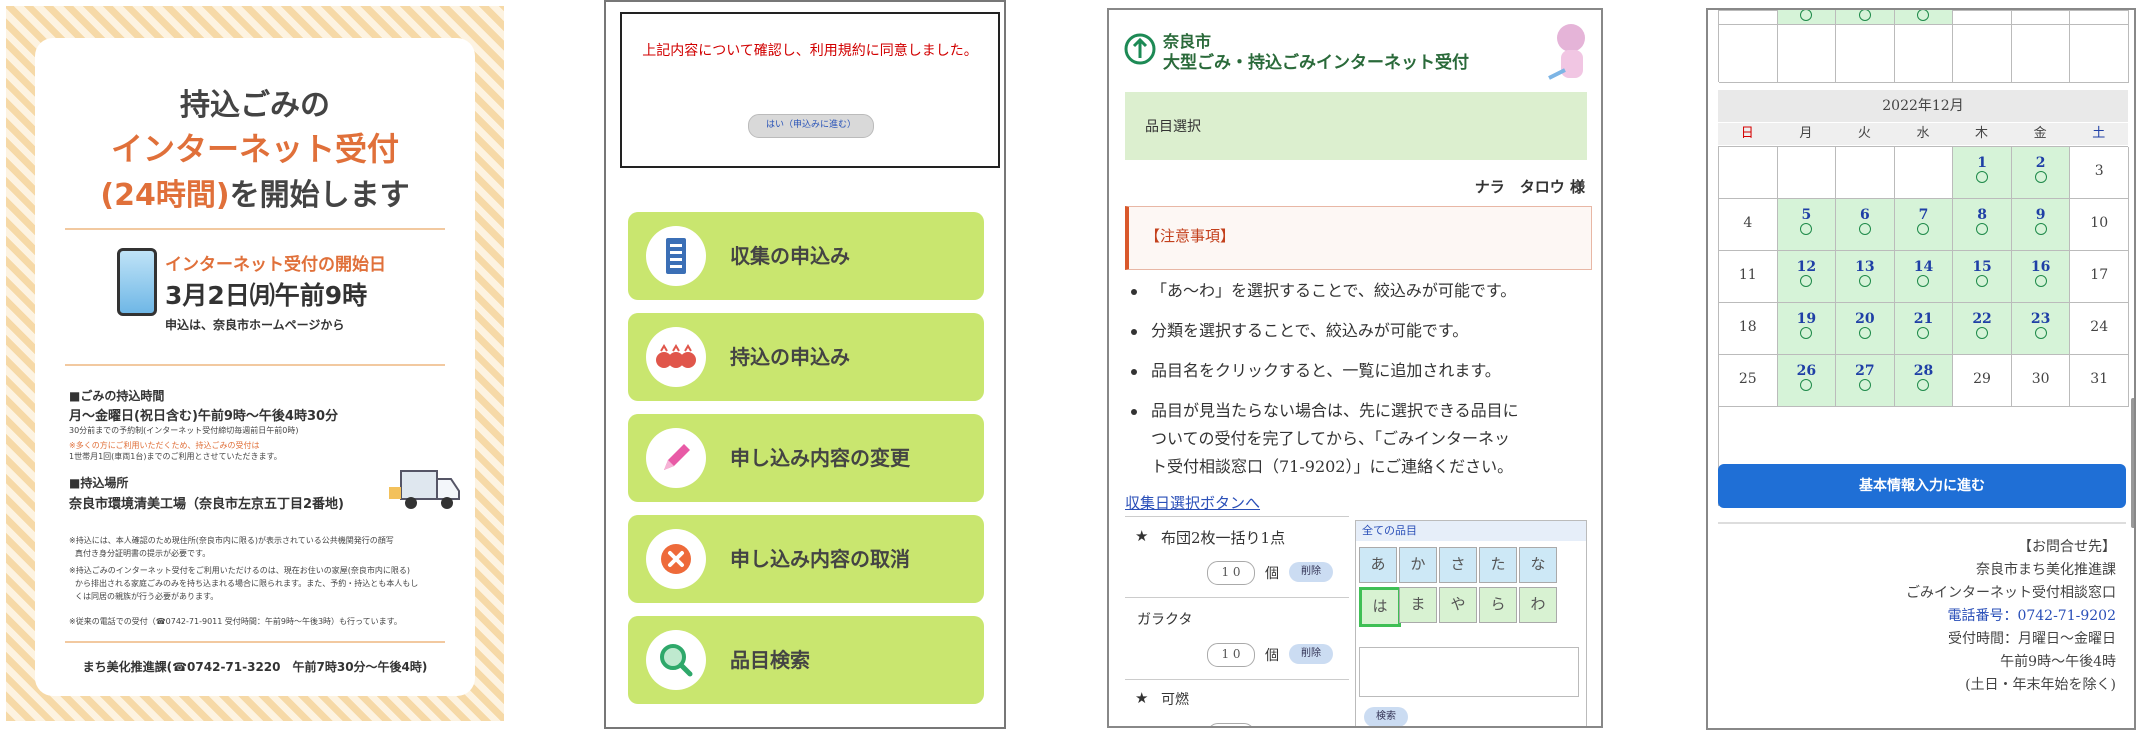 The height and width of the screenshot is (730, 2141). I want to click on calendar-day-21: 21, so click(1924, 329).